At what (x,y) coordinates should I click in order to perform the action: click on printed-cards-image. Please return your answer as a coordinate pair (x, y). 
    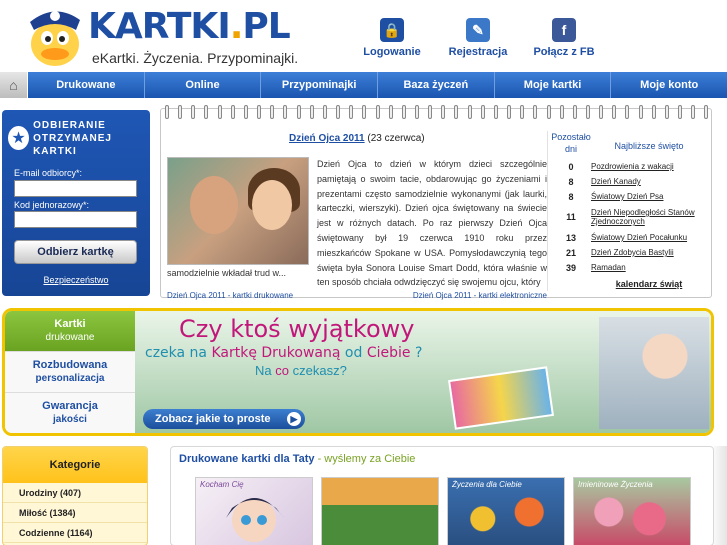
    Looking at the image, I should click on (501, 398).